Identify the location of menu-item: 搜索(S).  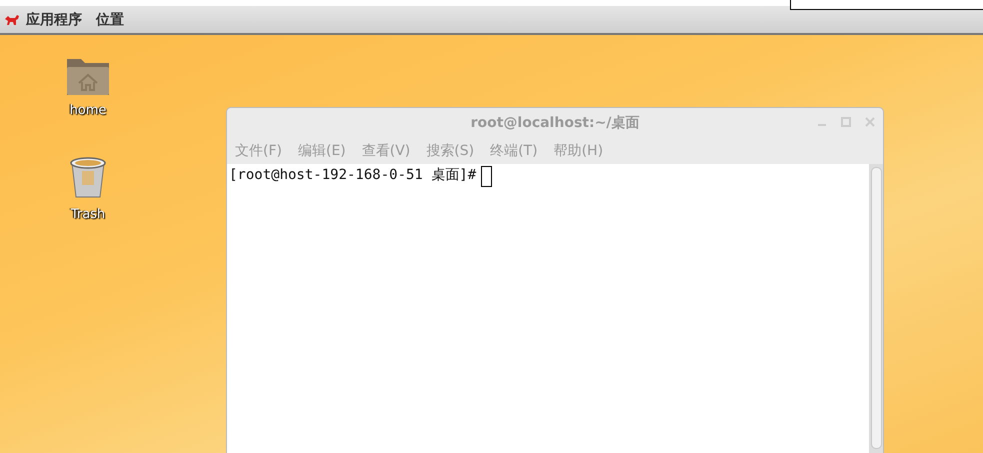
(450, 151).